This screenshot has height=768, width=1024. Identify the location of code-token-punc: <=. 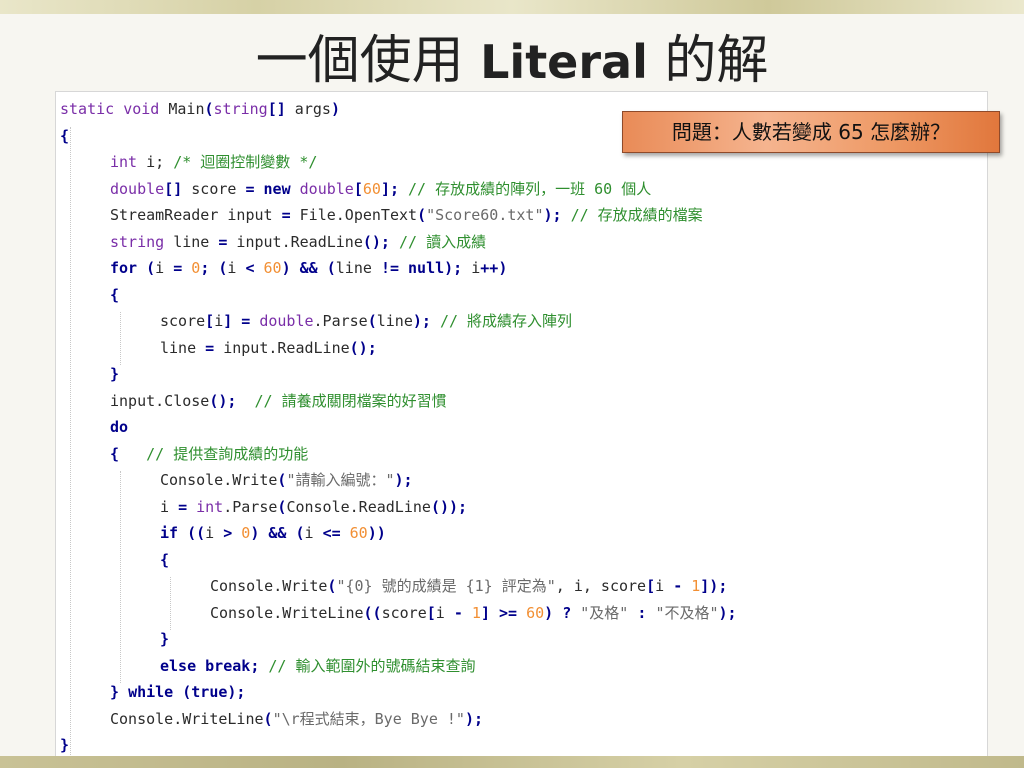
(331, 533).